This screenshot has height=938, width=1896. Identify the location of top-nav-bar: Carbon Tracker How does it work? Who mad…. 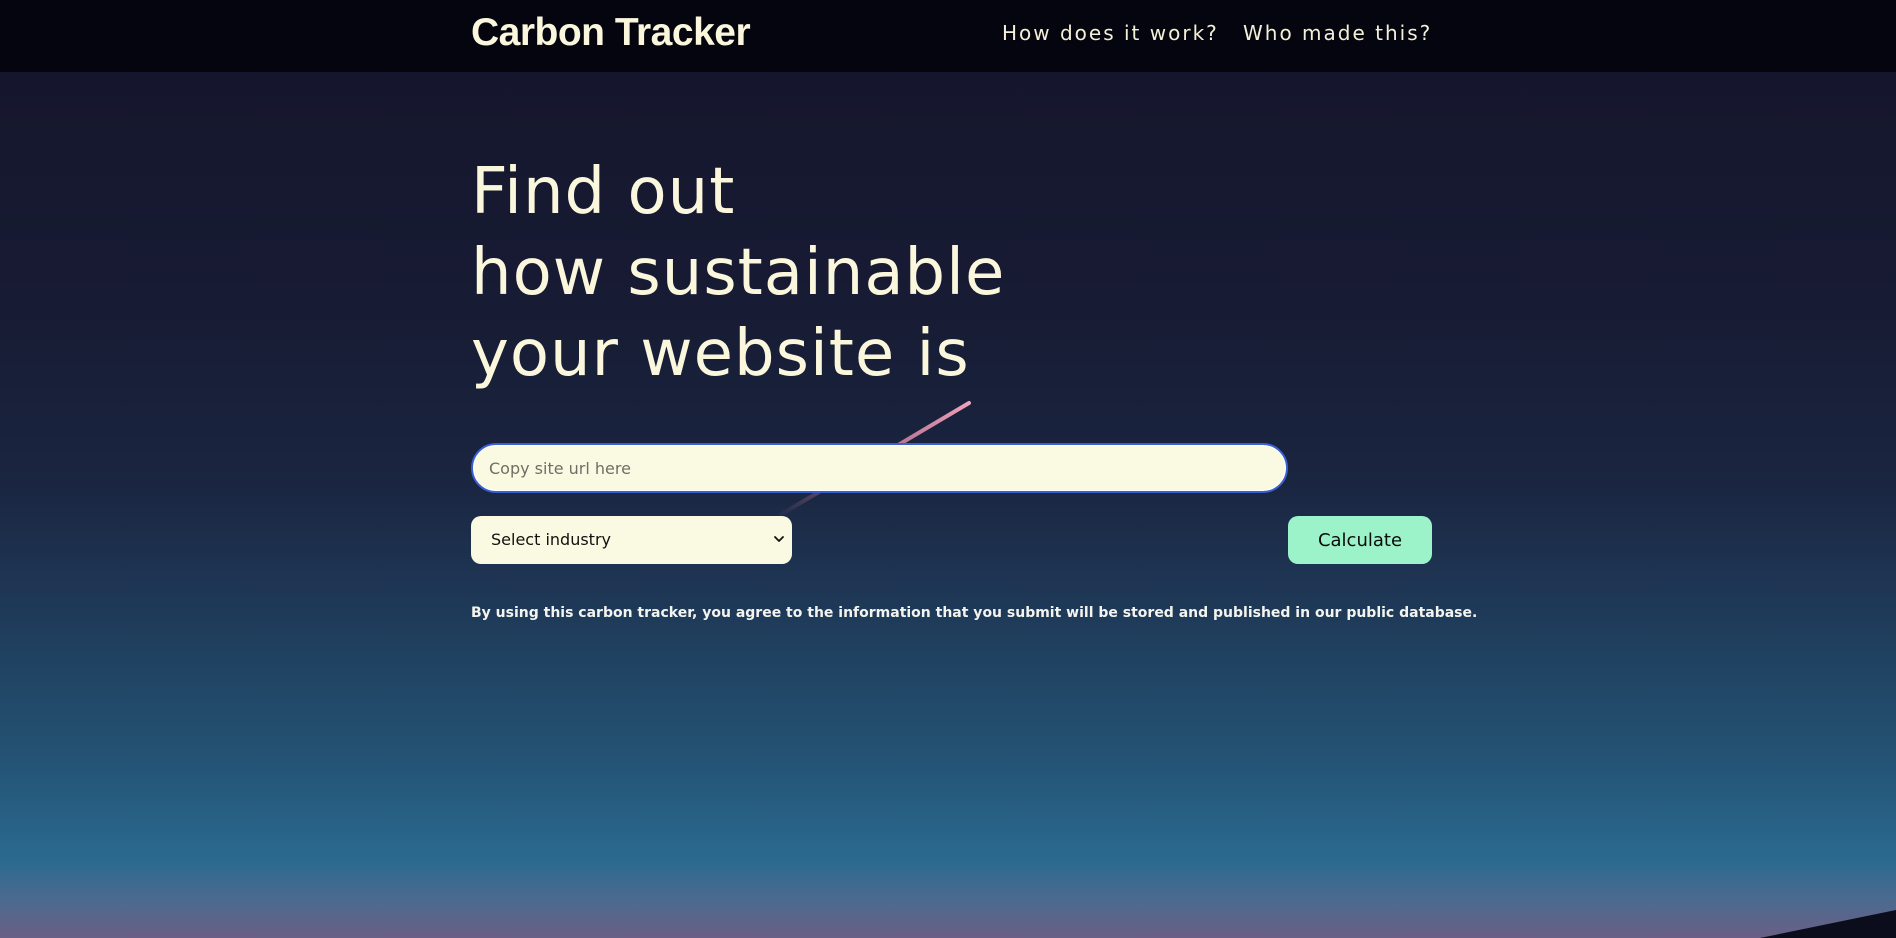
(948, 36).